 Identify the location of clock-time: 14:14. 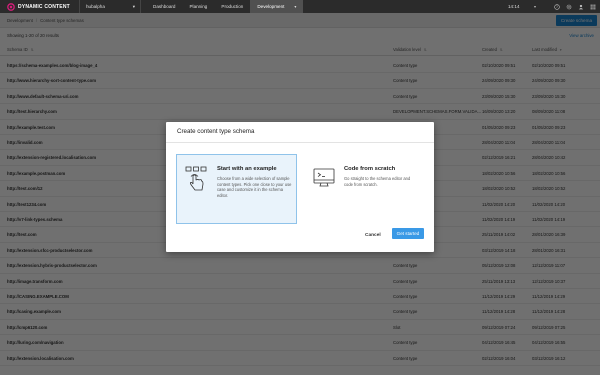
(514, 6).